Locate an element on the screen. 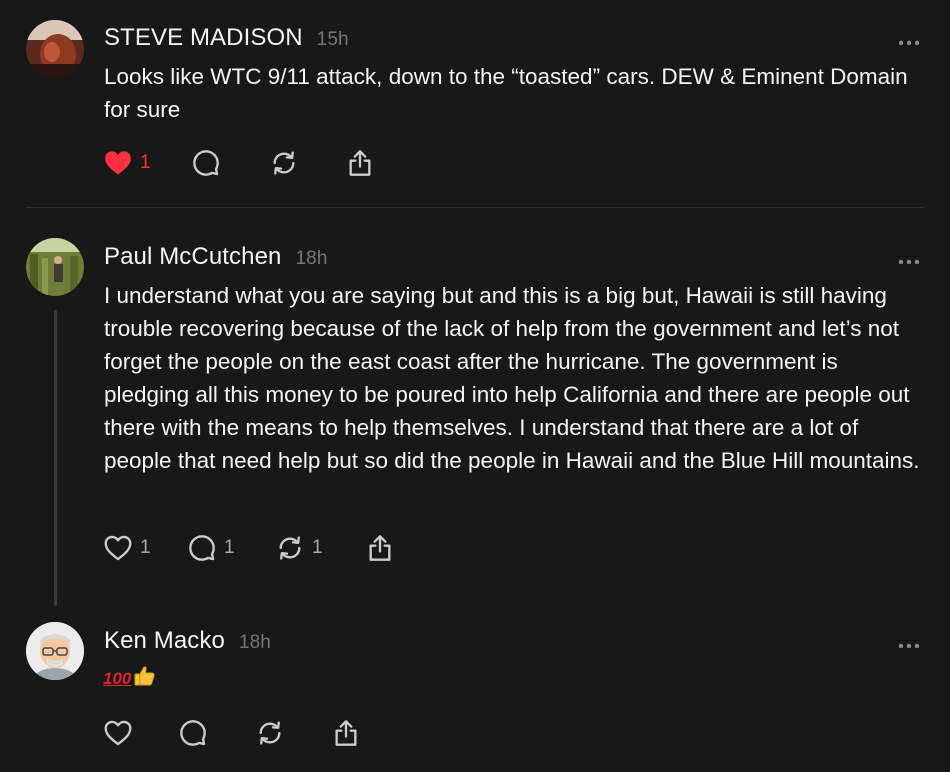 This screenshot has height=772, width=950. like-button is located at coordinates (141, 733).